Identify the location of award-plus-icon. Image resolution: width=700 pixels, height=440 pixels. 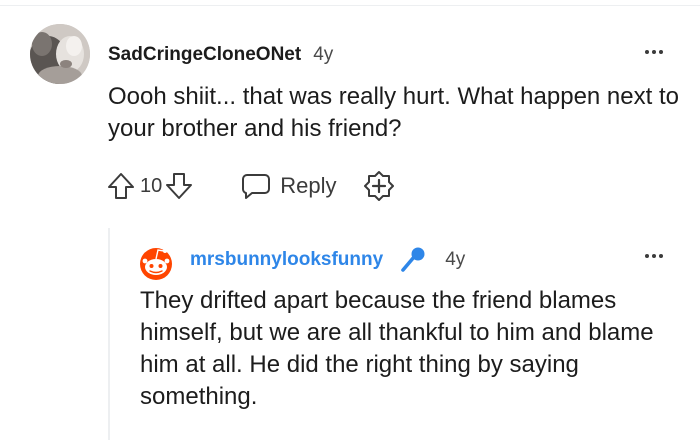
(378, 186).